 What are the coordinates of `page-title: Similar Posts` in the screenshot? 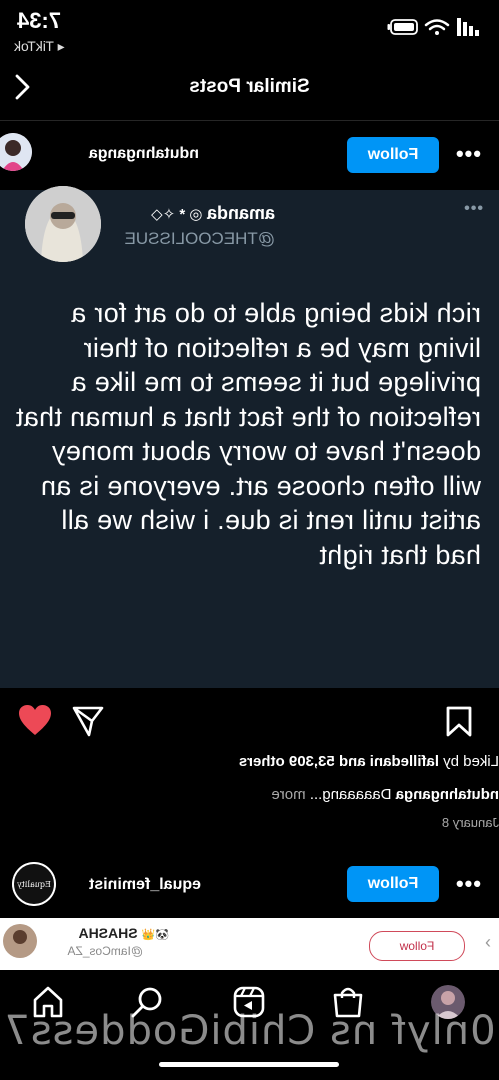 It's located at (249, 86).